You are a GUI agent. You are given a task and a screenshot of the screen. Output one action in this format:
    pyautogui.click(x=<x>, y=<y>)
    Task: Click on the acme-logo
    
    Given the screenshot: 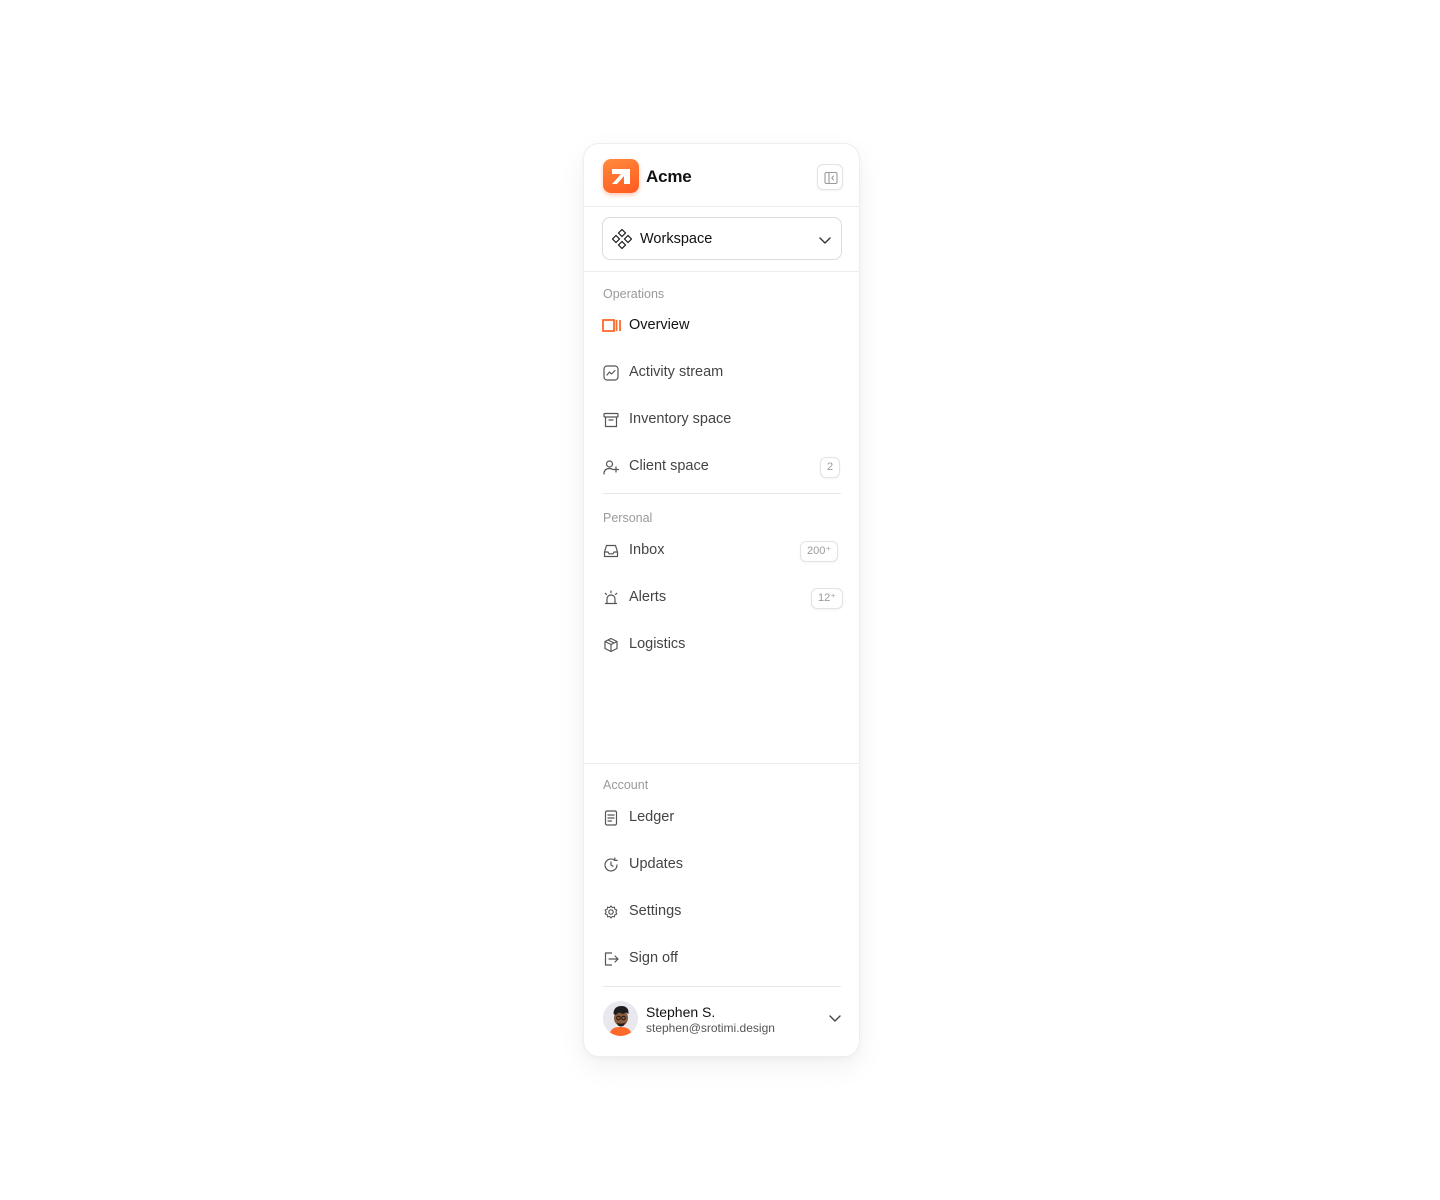 What is the action you would take?
    pyautogui.click(x=621, y=176)
    